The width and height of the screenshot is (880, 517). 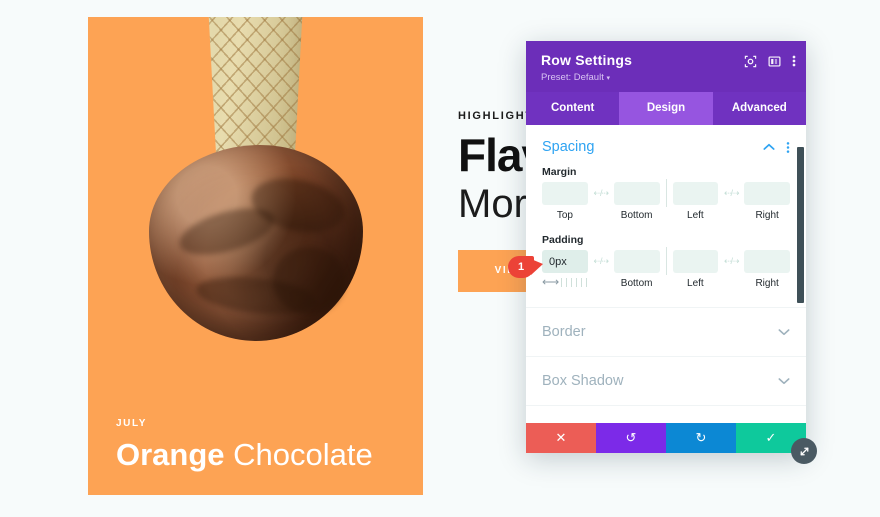 I want to click on padding-top-cell: ⟷, so click(x=565, y=269).